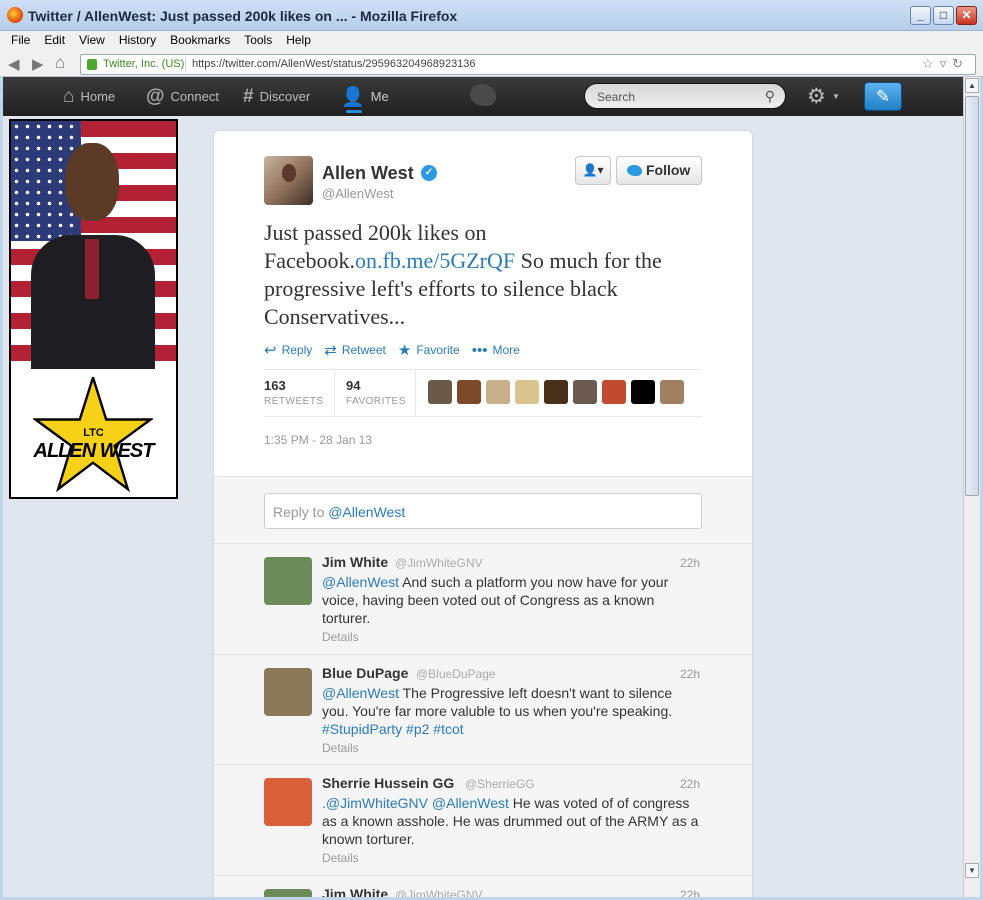  What do you see at coordinates (92, 40) in the screenshot?
I see `menu-view: View` at bounding box center [92, 40].